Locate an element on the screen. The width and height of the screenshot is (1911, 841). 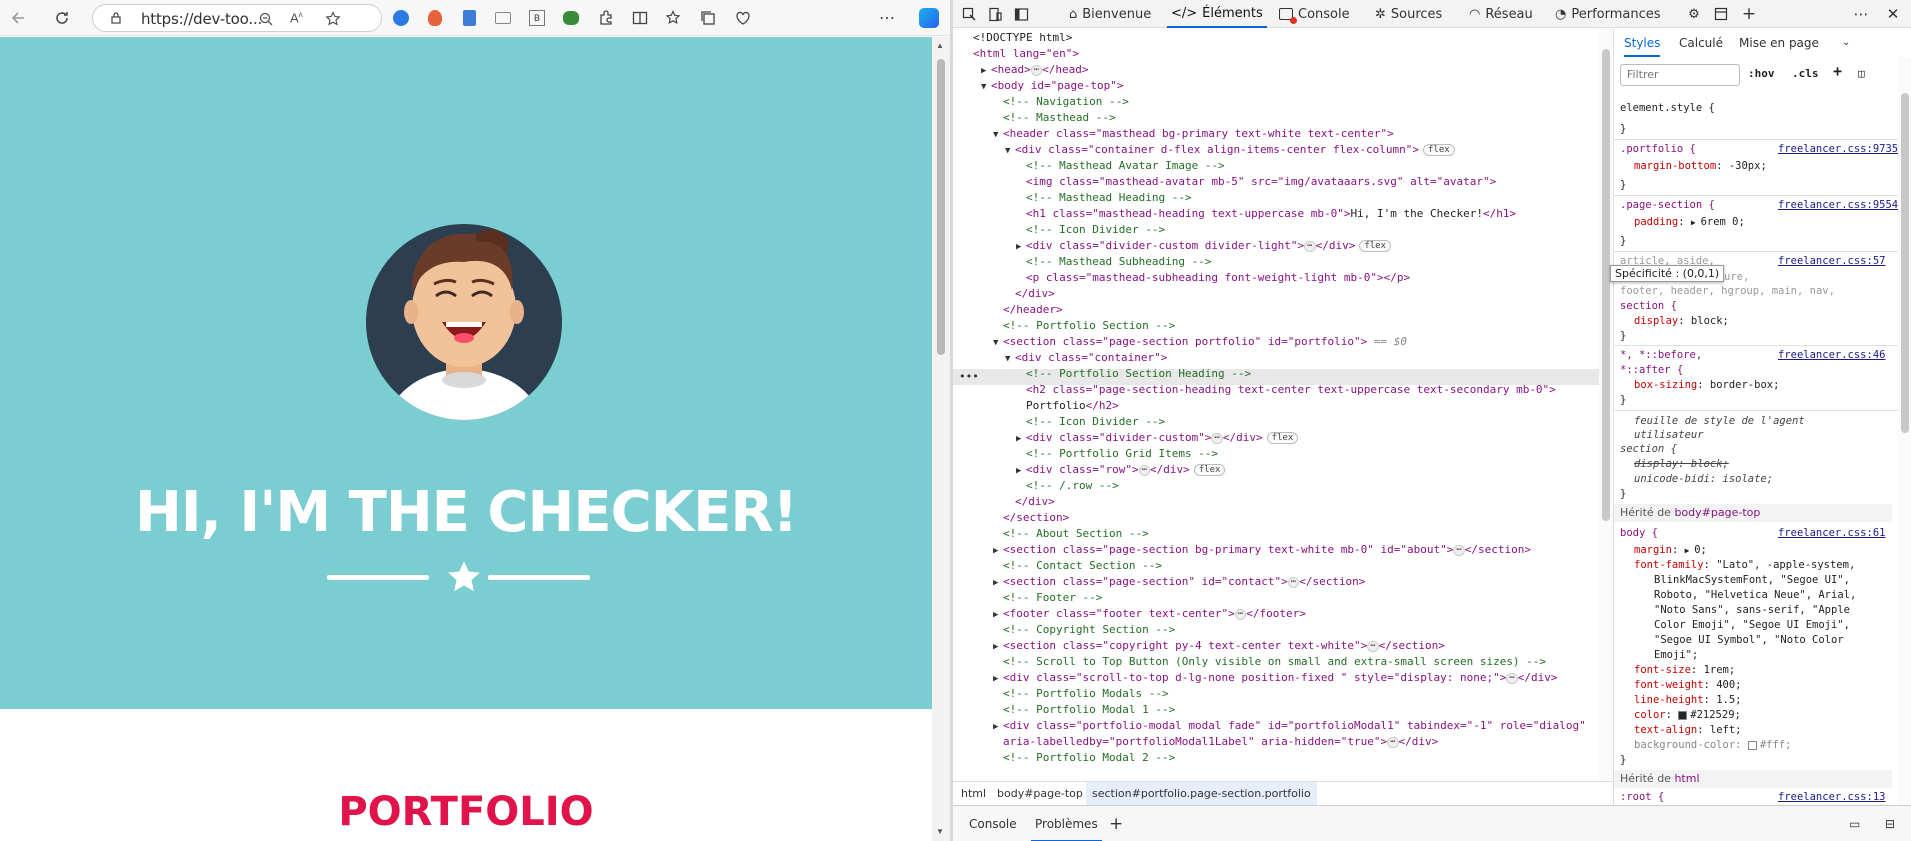
chevron-down-icon: ⌄ is located at coordinates (1846, 43).